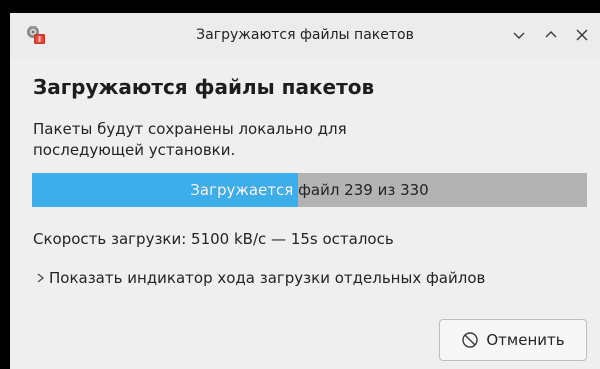 The image size is (600, 369). I want to click on cancel-button-label: Отменить, so click(525, 340).